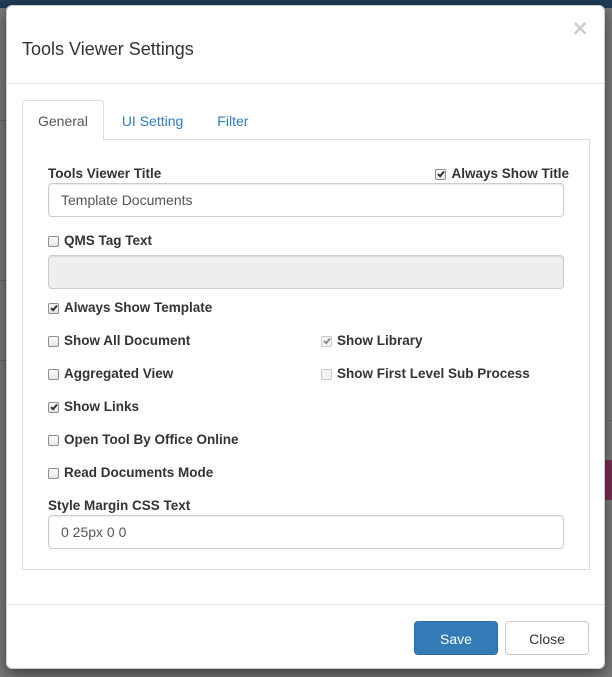 This screenshot has height=677, width=612. I want to click on qms-tag-text-label: QMS Tag Text, so click(108, 240).